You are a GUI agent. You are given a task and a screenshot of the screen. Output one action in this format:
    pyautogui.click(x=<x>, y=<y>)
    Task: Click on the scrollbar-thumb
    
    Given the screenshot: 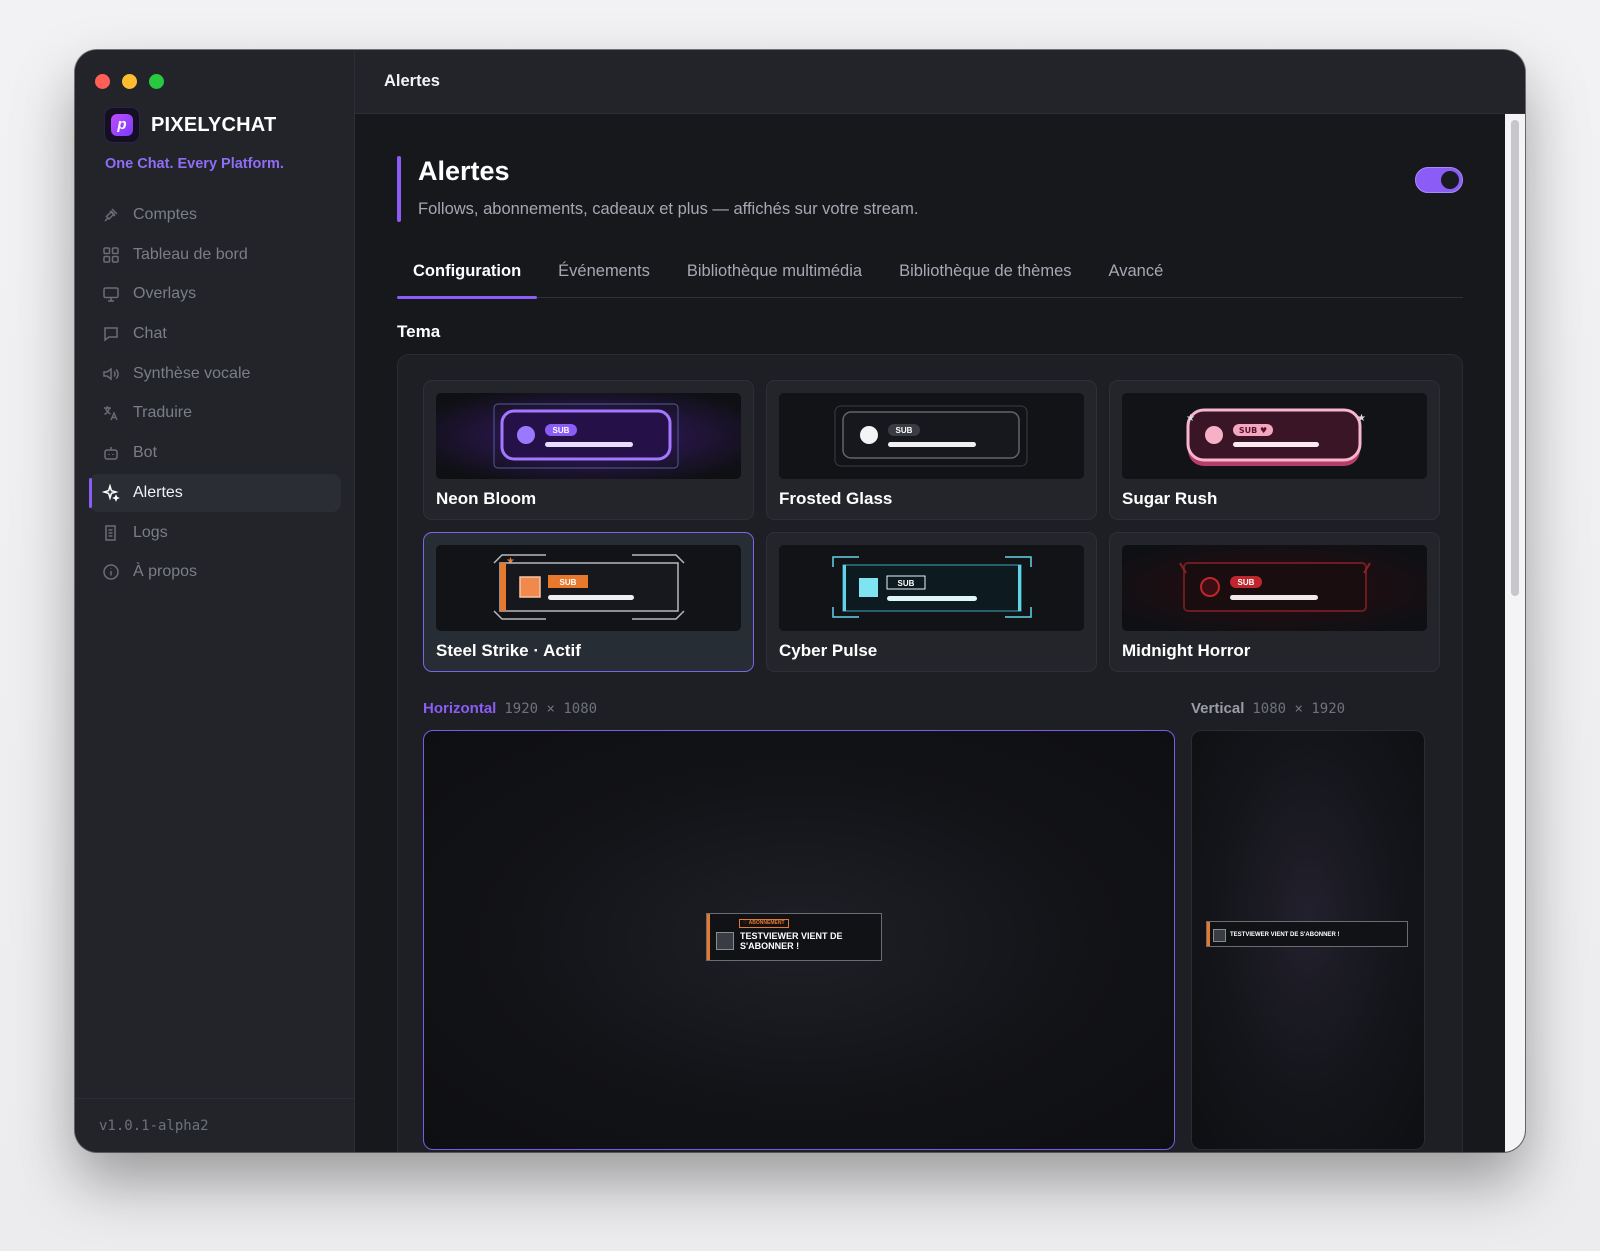 What is the action you would take?
    pyautogui.click(x=1515, y=358)
    